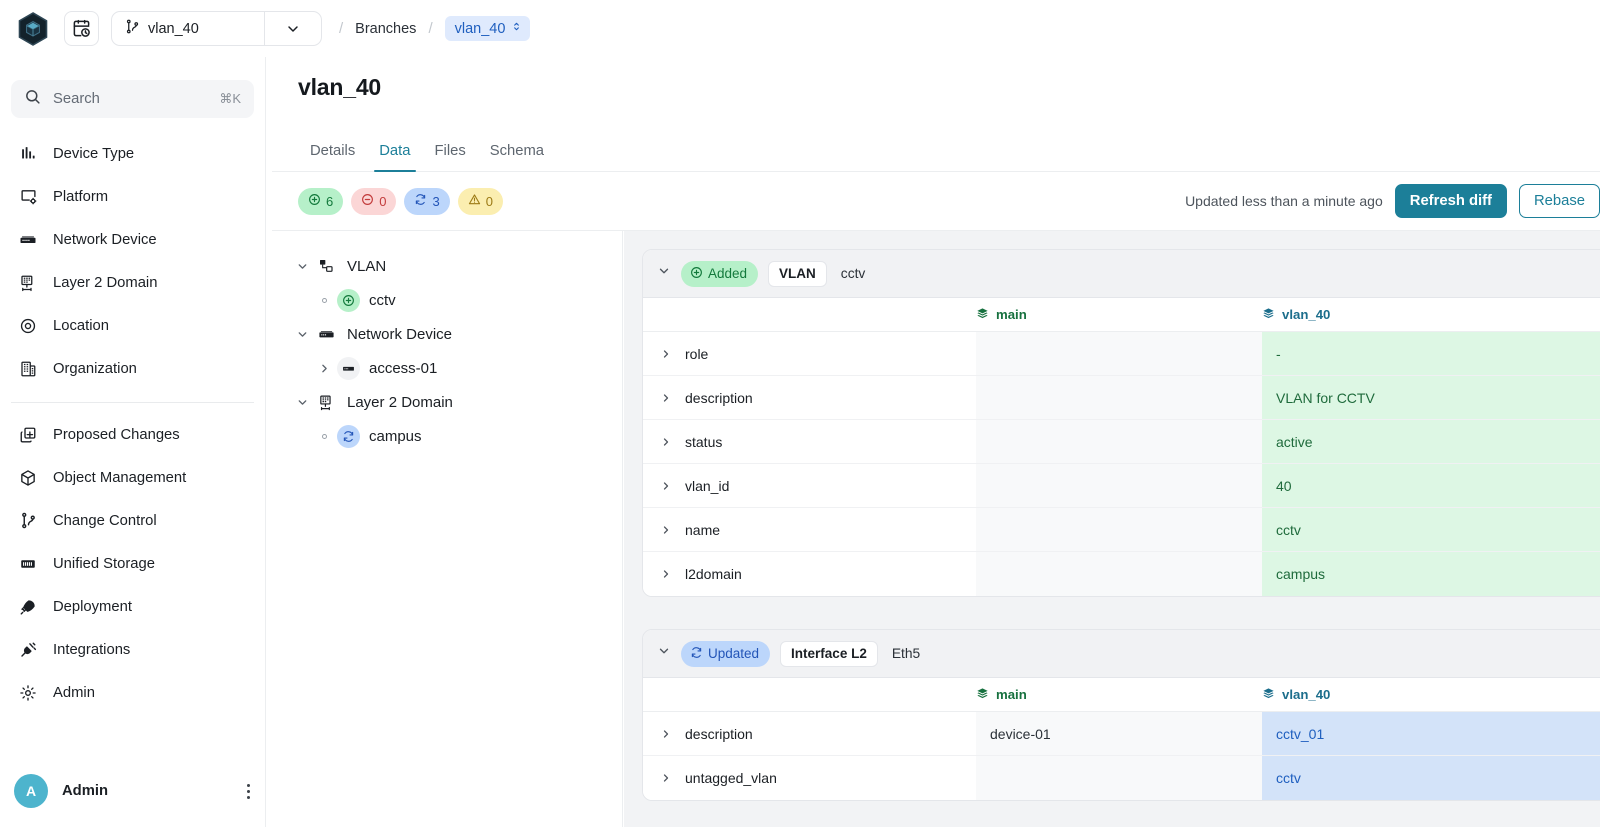 Image resolution: width=1600 pixels, height=827 pixels. I want to click on breadcrumb-item-current-branch: vlan_40, so click(487, 28).